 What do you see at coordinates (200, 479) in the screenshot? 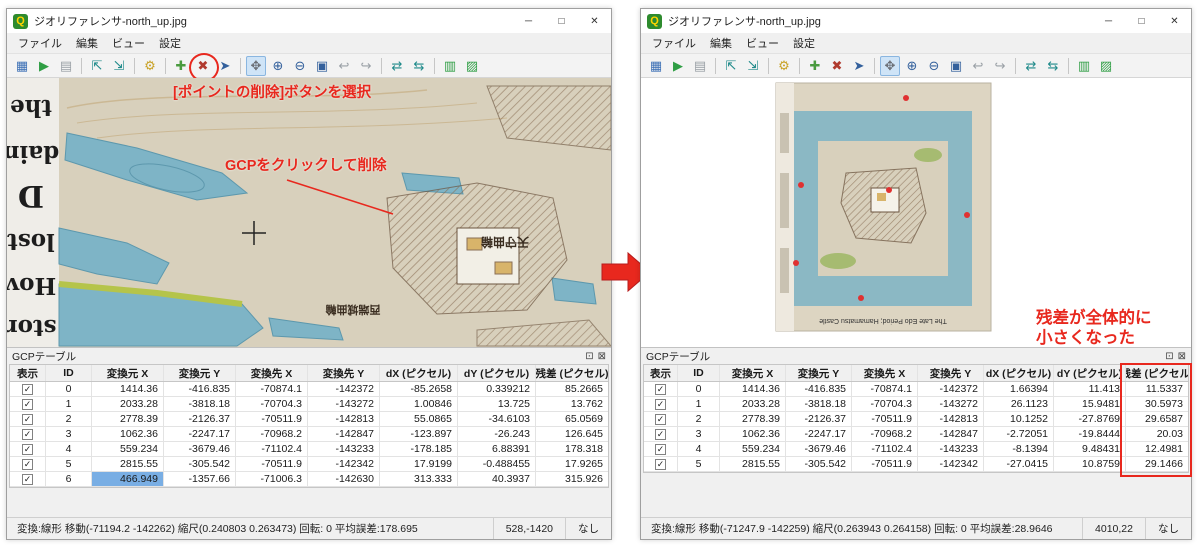
I see `gcp-cell: -1357.66` at bounding box center [200, 479].